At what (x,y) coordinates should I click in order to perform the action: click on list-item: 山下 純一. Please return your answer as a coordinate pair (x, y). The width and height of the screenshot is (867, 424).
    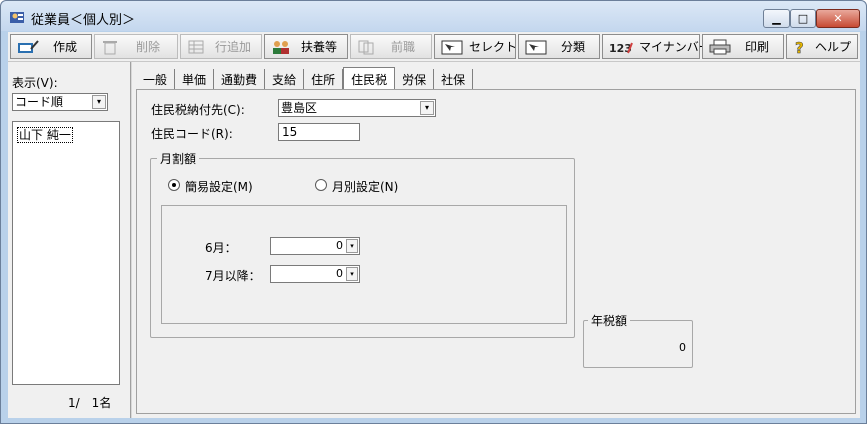
    Looking at the image, I should click on (66, 132).